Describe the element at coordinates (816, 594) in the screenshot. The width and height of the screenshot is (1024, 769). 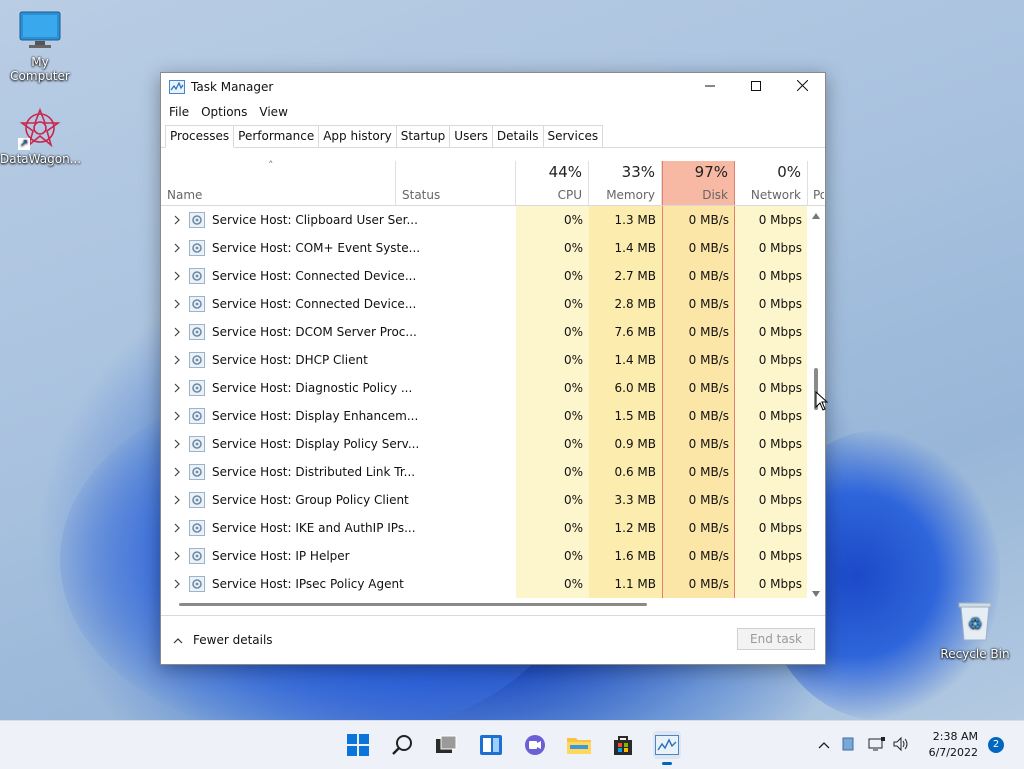
I see `scroll-down-icon` at that location.